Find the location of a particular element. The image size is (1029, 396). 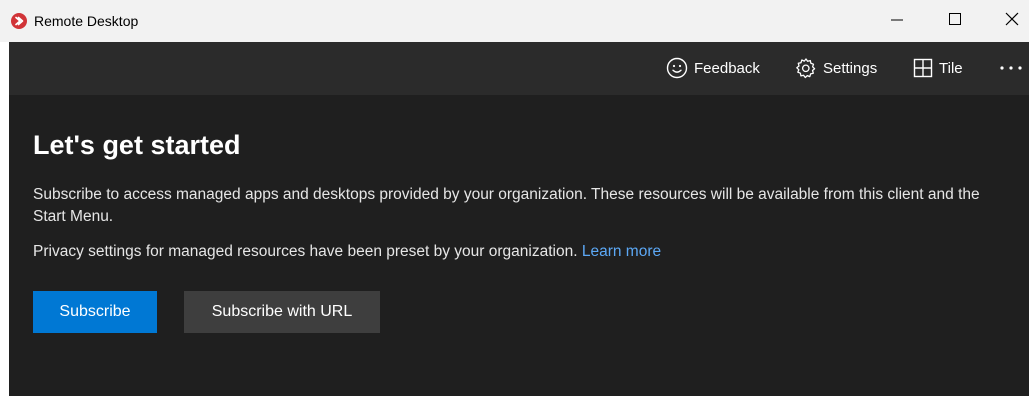

maximize-button is located at coordinates (955, 21).